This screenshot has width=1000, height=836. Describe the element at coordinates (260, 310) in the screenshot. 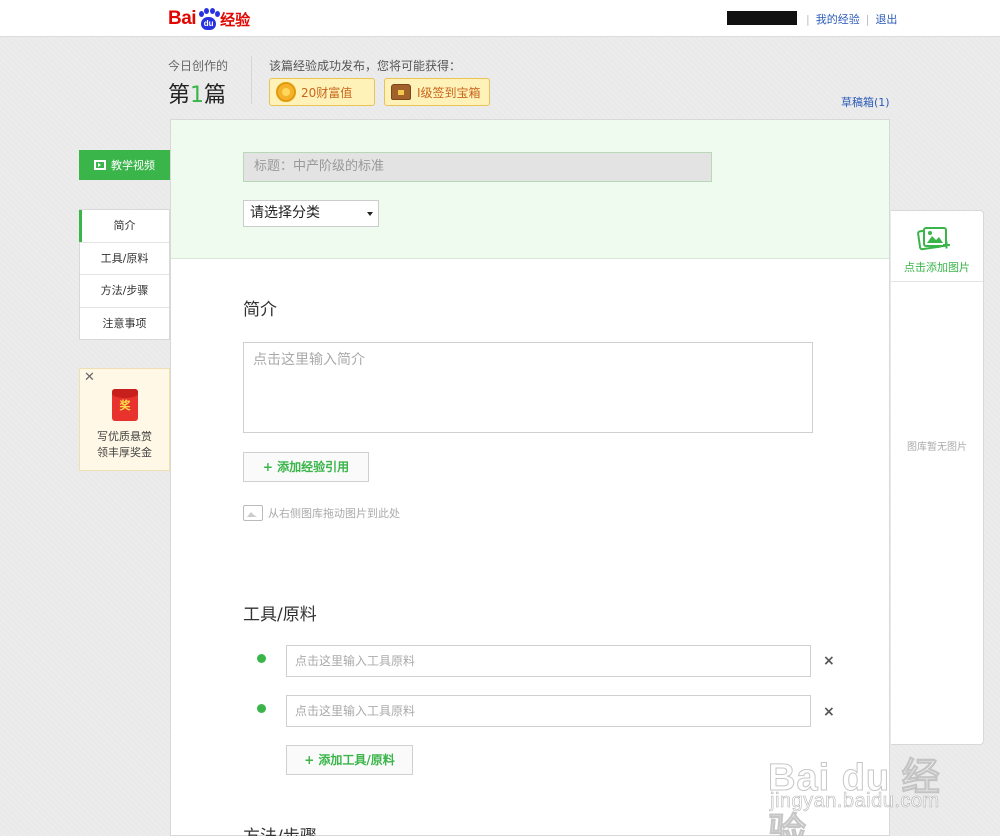

I see `intro-heading: 简介` at that location.